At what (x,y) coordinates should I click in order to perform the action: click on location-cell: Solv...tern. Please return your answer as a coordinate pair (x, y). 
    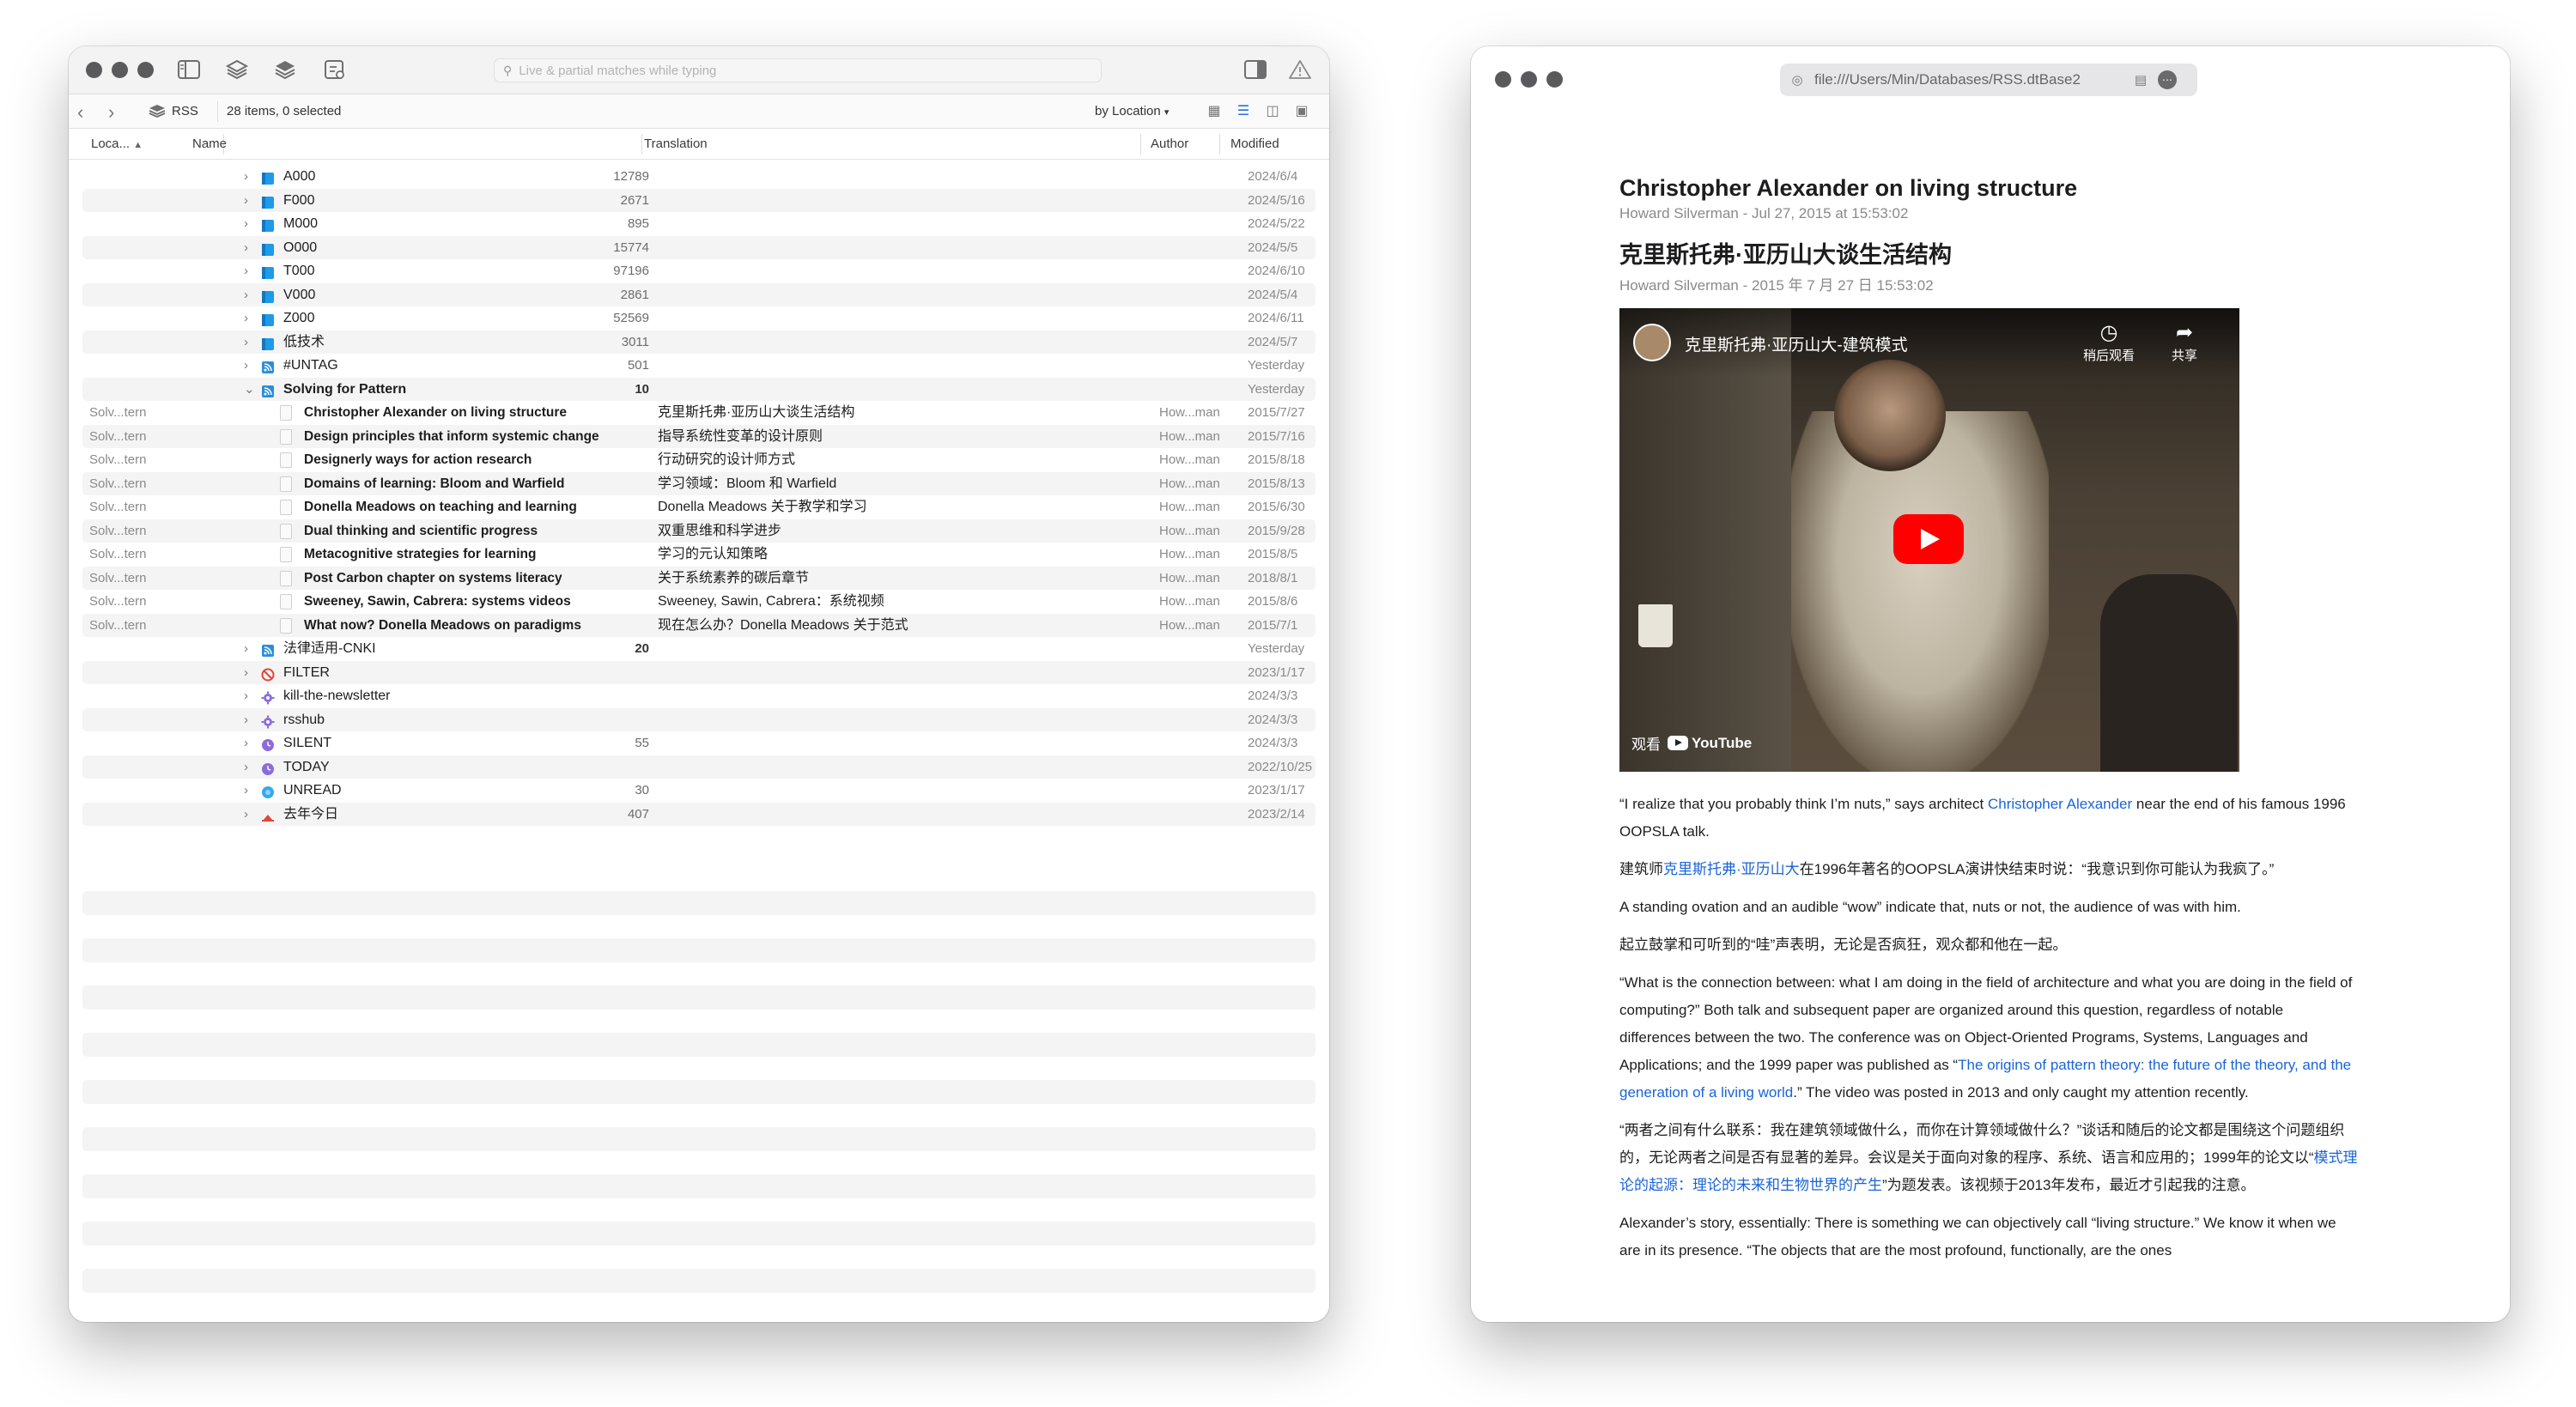
    Looking at the image, I should click on (118, 577).